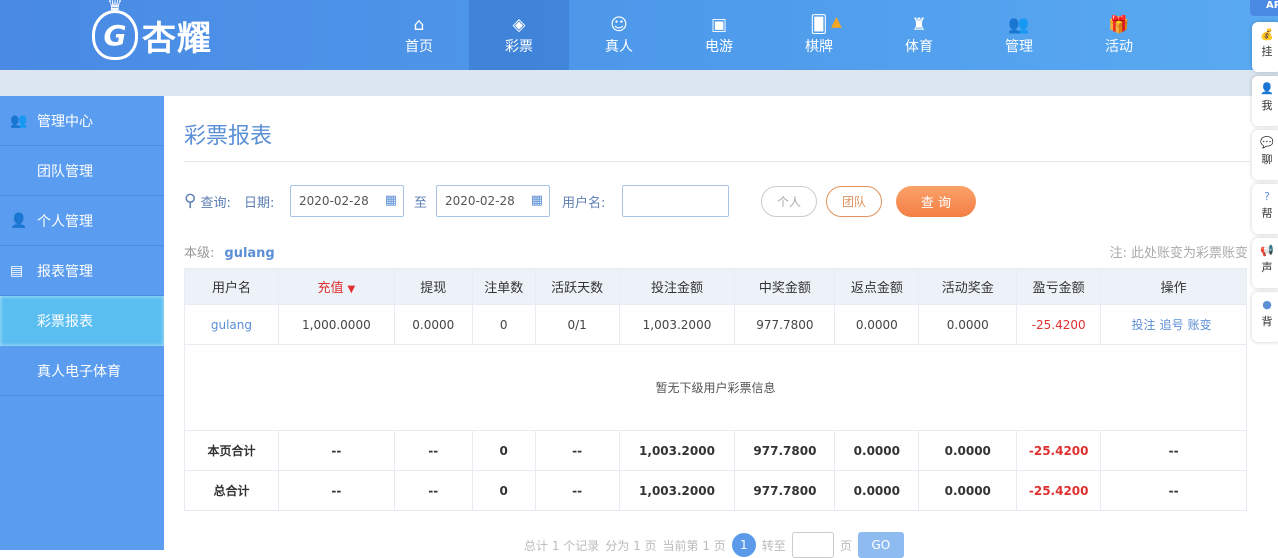 Image resolution: width=1278 pixels, height=558 pixels. What do you see at coordinates (336, 324) in the screenshot?
I see `table-cell: 1,000.0000` at bounding box center [336, 324].